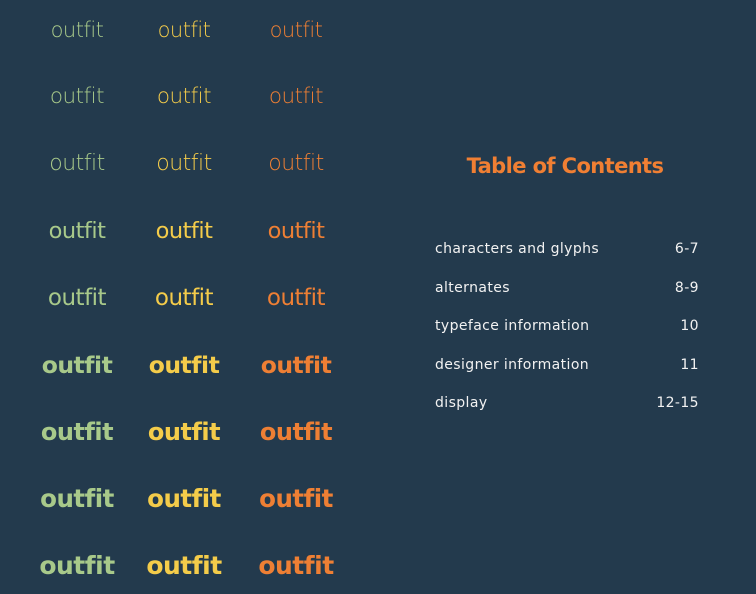  What do you see at coordinates (677, 403) in the screenshot?
I see `toc-item-pages: 12-15` at bounding box center [677, 403].